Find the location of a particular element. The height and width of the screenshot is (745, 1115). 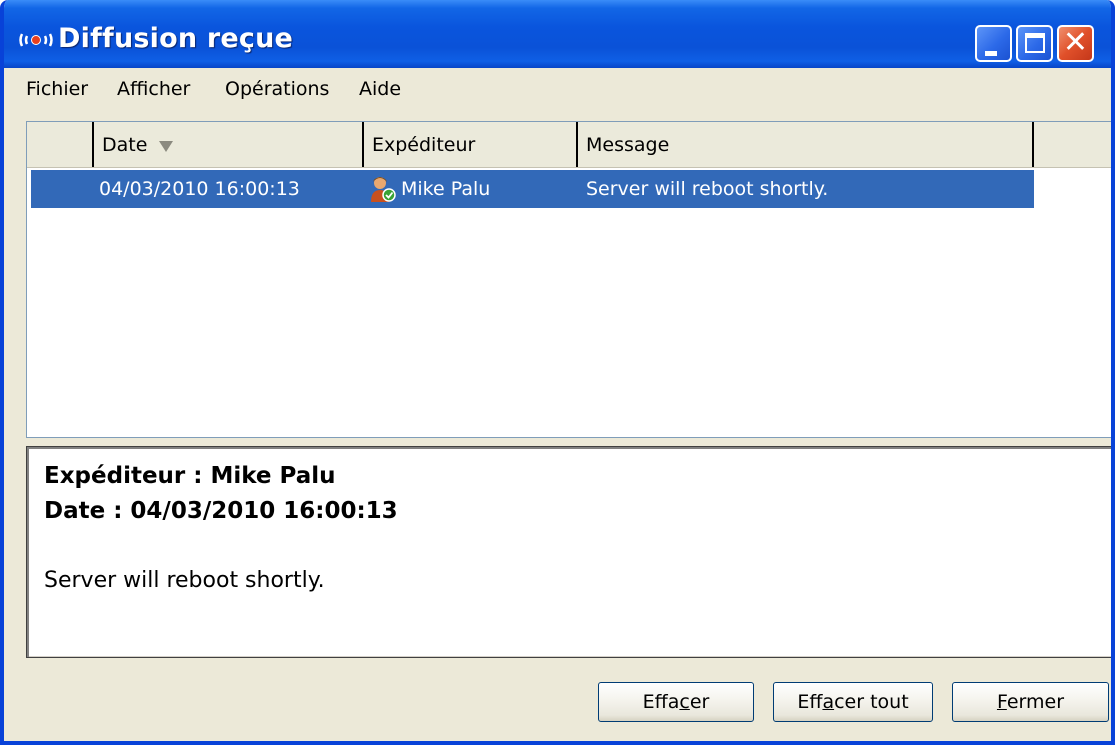

row-sender: Mike Palu is located at coordinates (446, 189).